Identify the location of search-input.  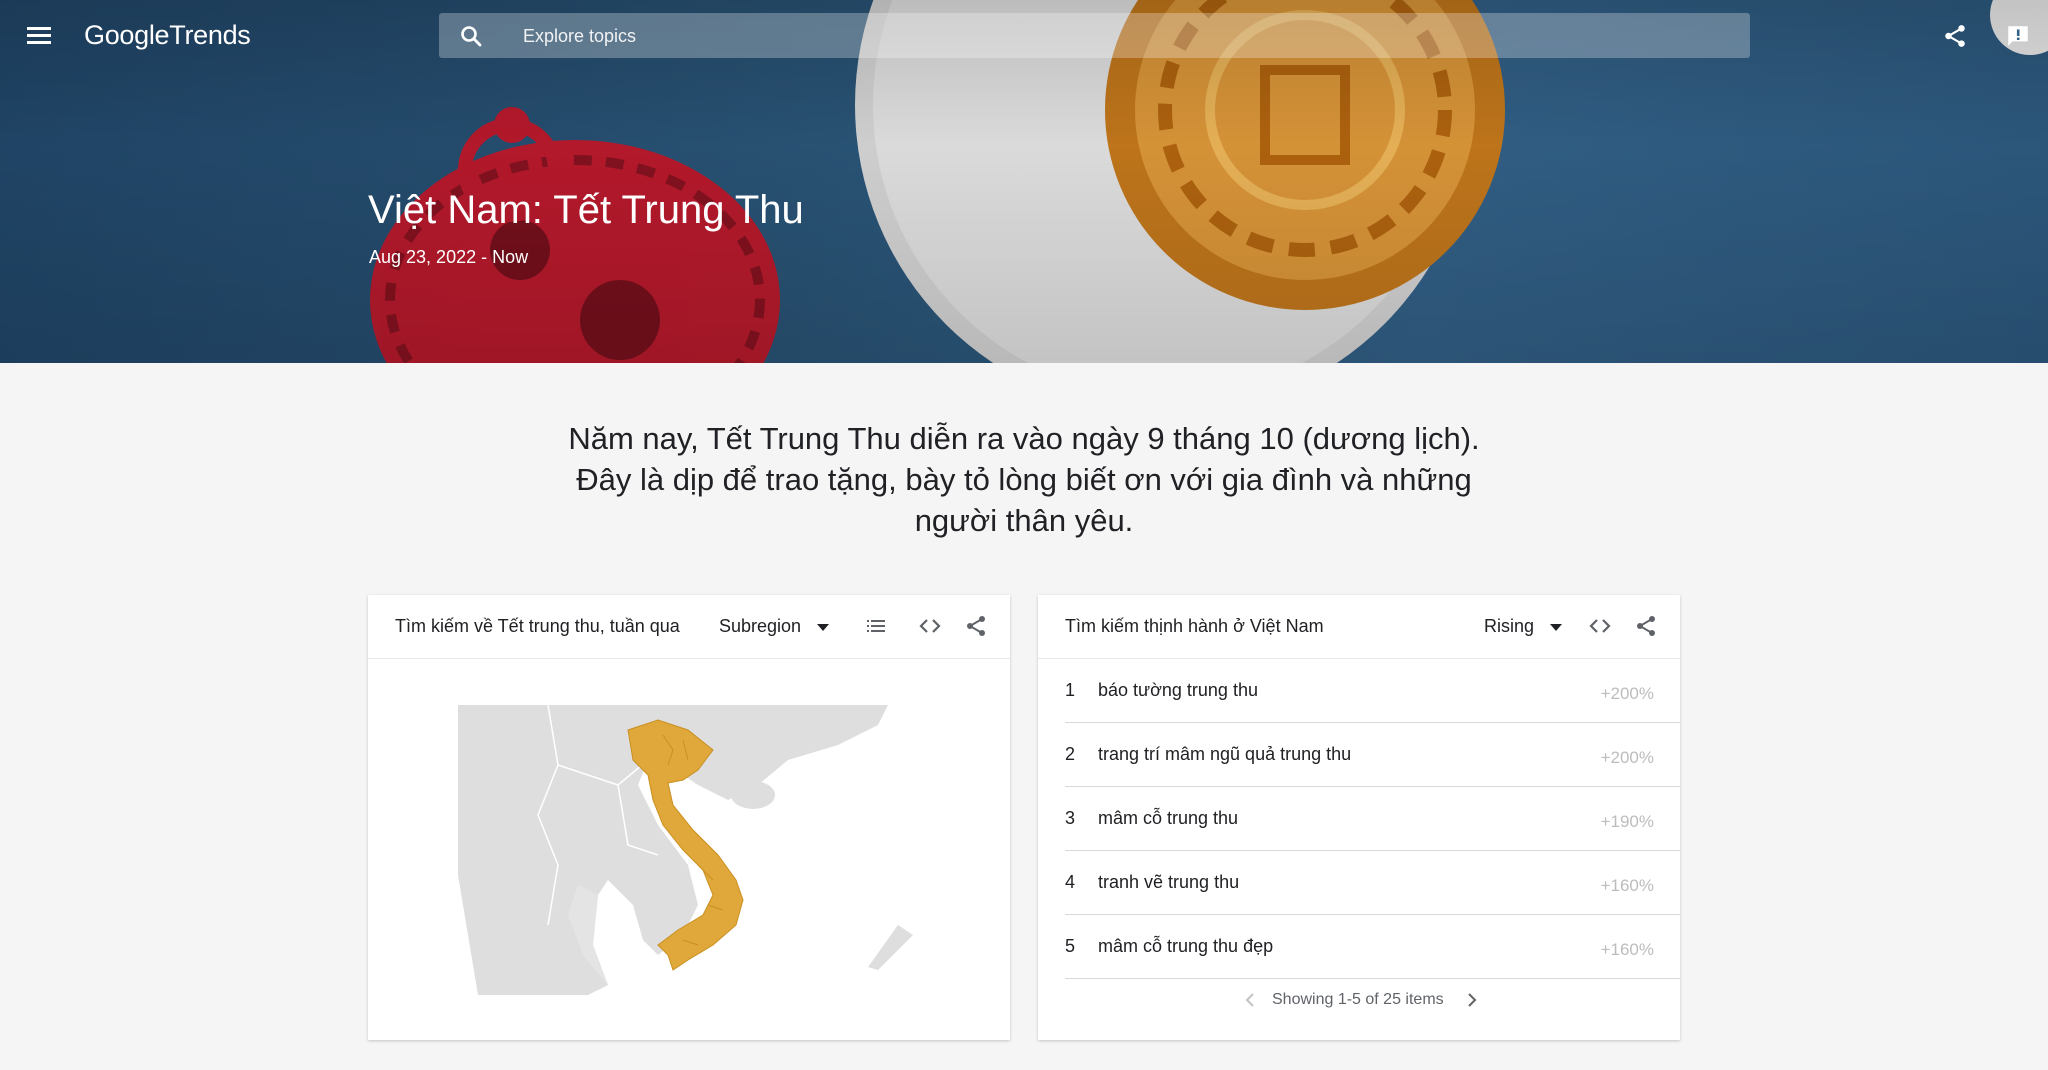
(1123, 36).